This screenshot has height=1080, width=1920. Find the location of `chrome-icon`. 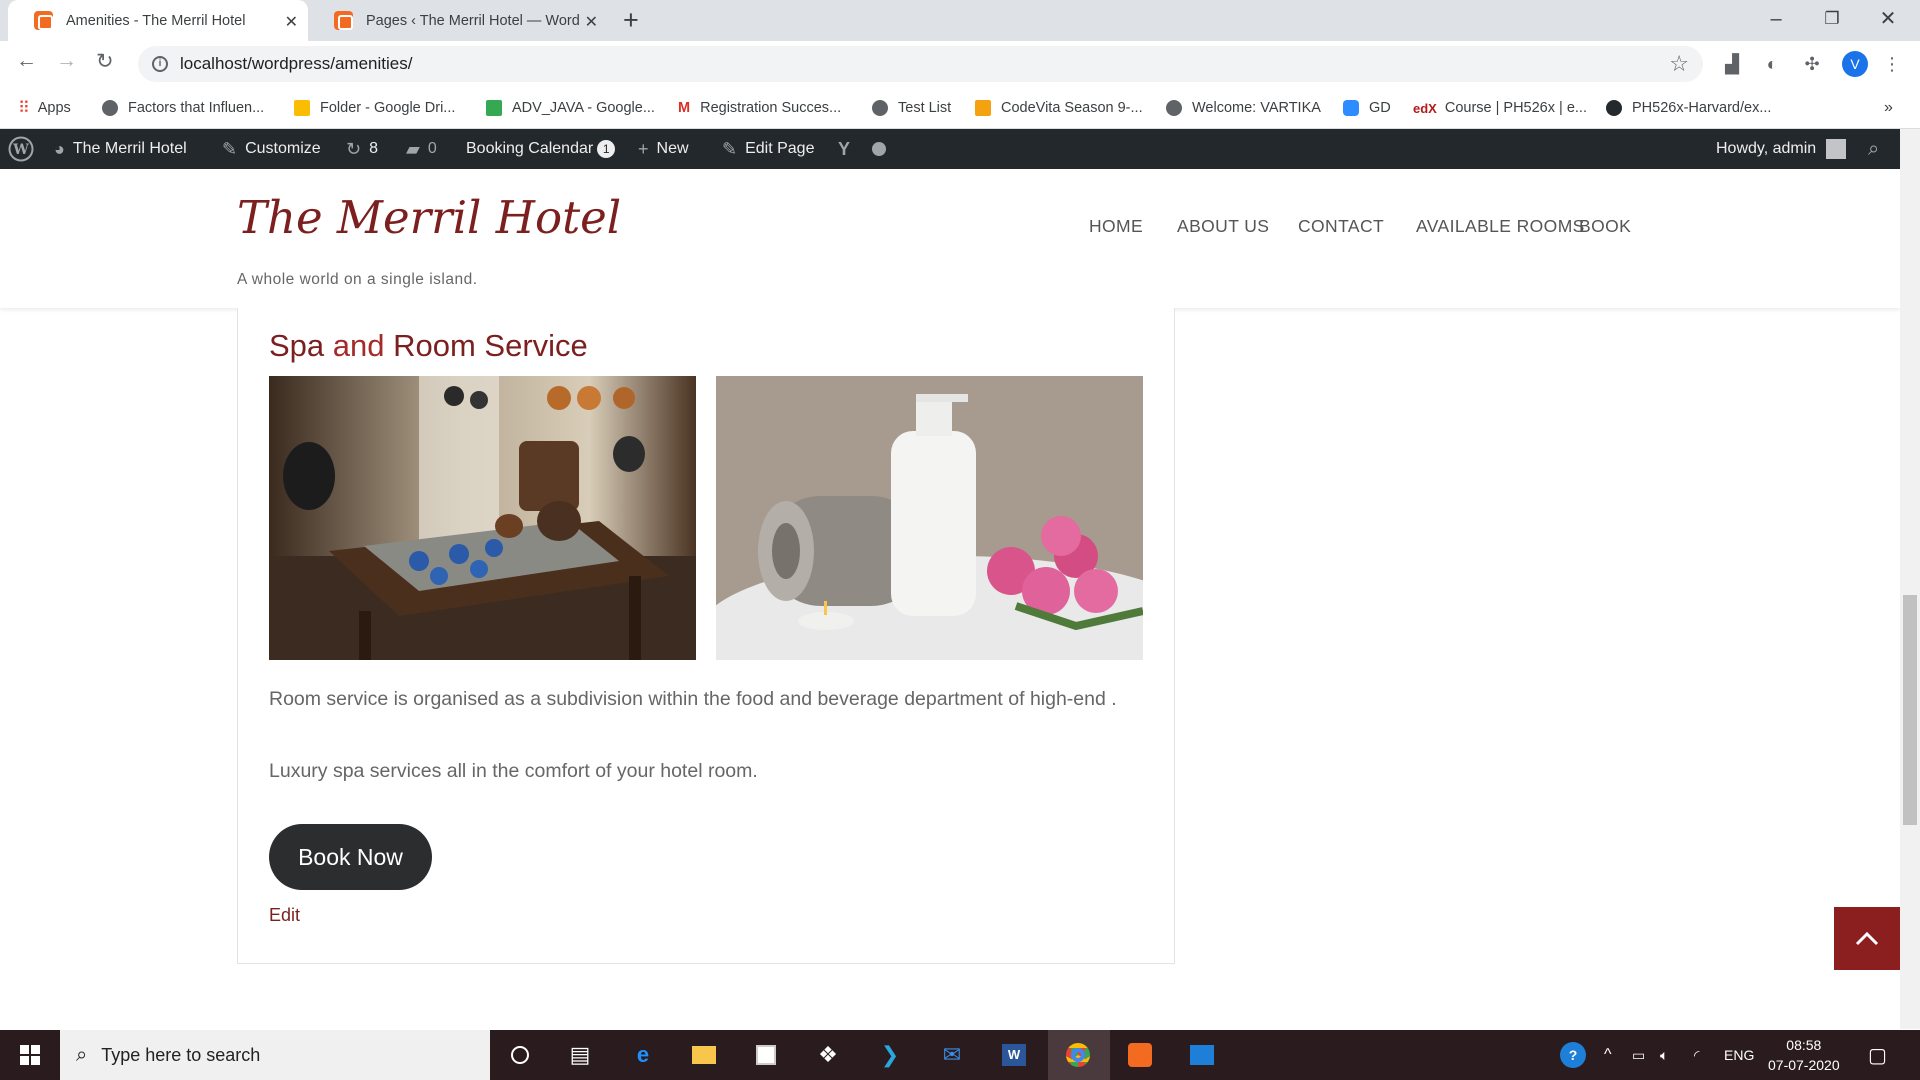

chrome-icon is located at coordinates (1078, 1055).